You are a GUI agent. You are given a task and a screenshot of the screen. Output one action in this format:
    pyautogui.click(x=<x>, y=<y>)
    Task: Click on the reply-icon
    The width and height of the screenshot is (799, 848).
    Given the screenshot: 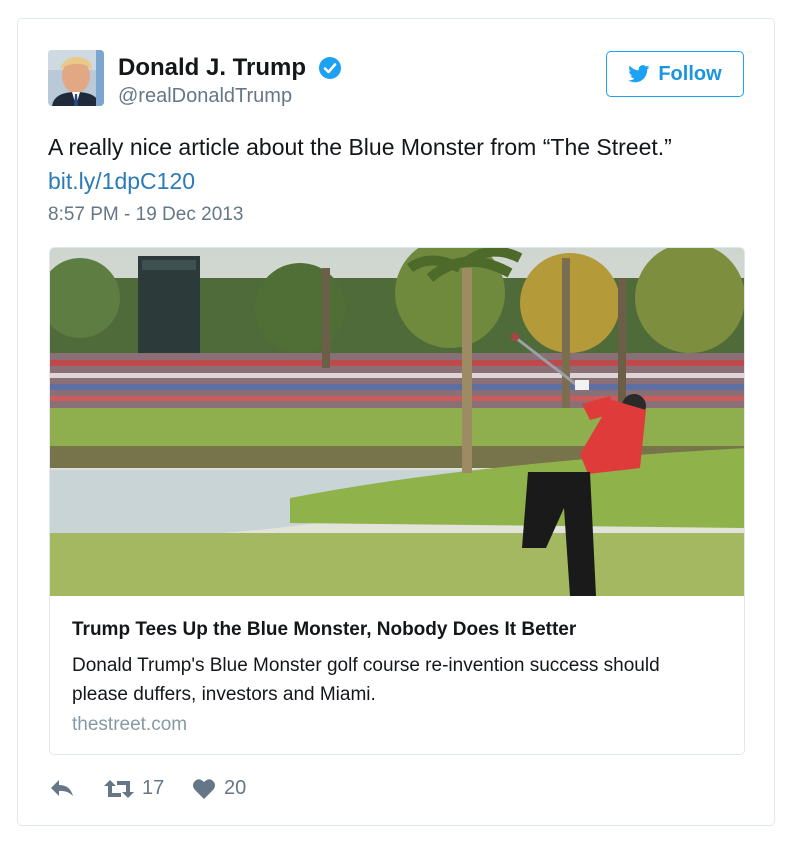 What is the action you would take?
    pyautogui.click(x=62, y=788)
    